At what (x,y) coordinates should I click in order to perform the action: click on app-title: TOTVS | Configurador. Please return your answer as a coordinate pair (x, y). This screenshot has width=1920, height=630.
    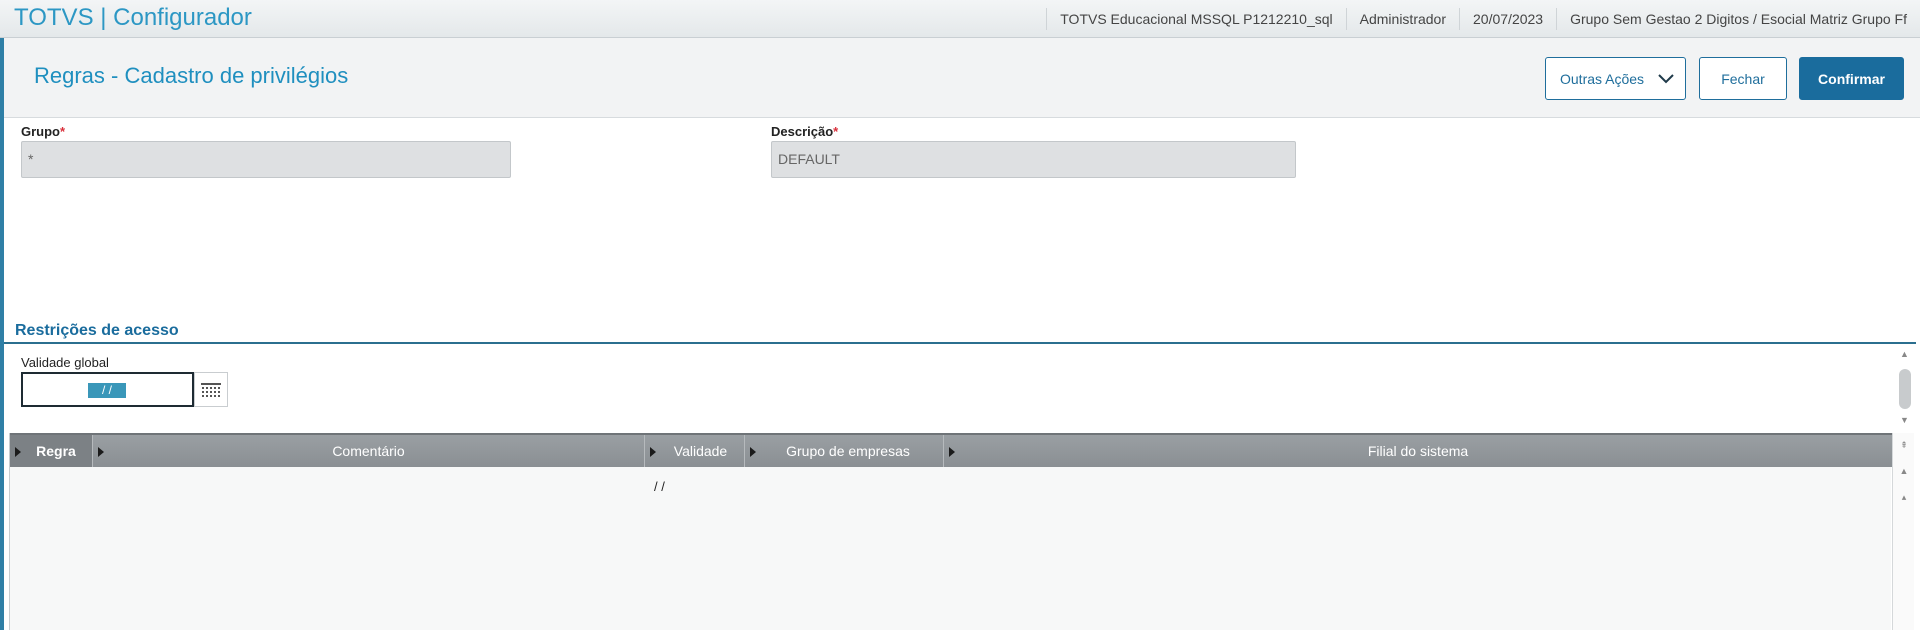
    Looking at the image, I should click on (133, 17).